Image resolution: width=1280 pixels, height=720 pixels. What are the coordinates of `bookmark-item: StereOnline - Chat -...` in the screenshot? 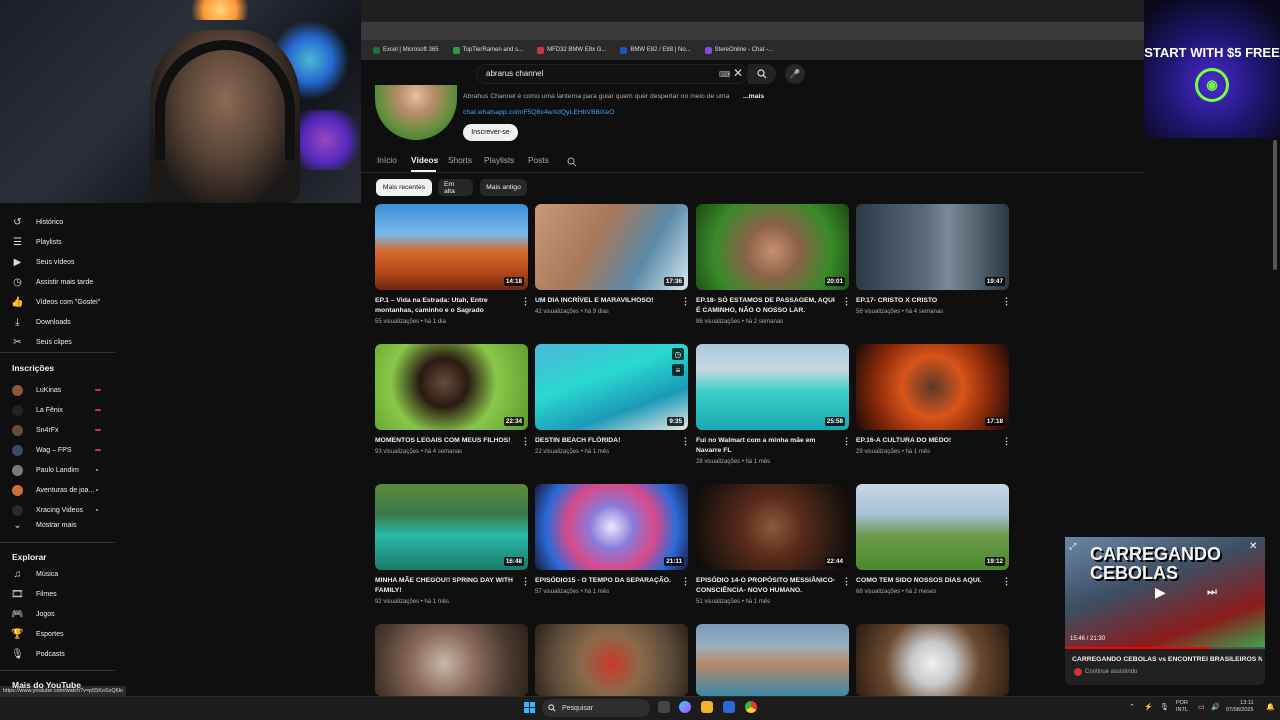 It's located at (738, 50).